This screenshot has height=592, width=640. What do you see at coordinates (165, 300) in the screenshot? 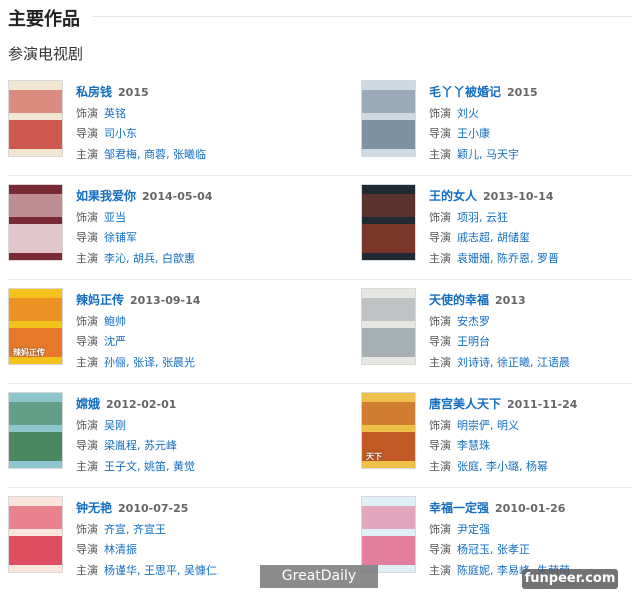
I see `work-date: 2013-09-14` at bounding box center [165, 300].